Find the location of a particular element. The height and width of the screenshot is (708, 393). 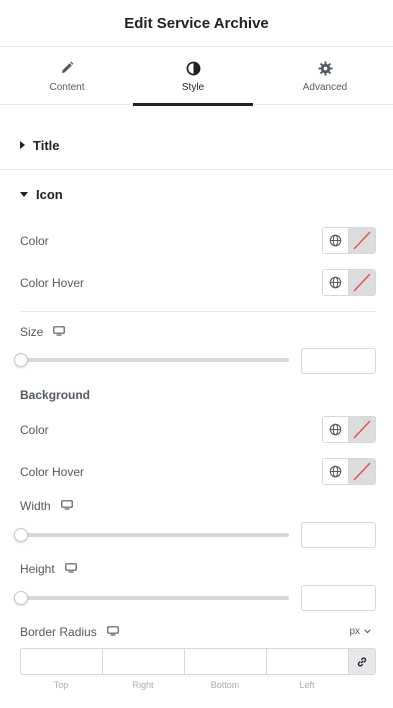

unit-value: px is located at coordinates (354, 631).